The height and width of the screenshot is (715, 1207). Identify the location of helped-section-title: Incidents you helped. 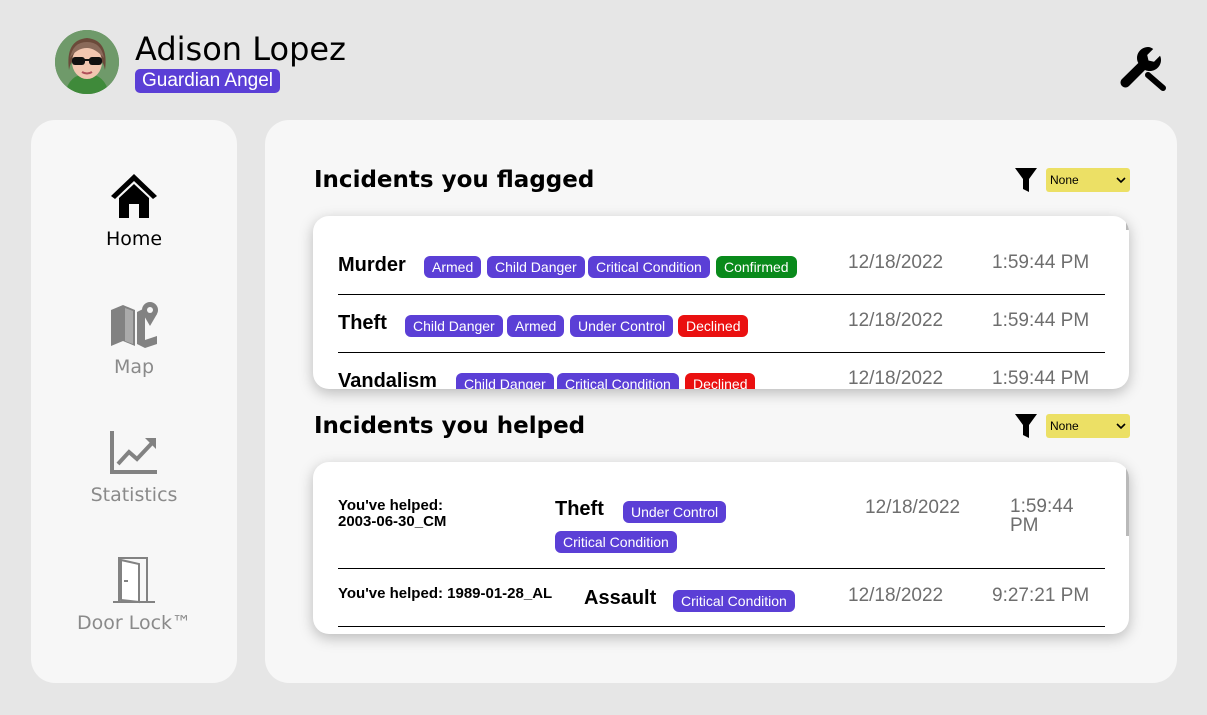
(450, 426).